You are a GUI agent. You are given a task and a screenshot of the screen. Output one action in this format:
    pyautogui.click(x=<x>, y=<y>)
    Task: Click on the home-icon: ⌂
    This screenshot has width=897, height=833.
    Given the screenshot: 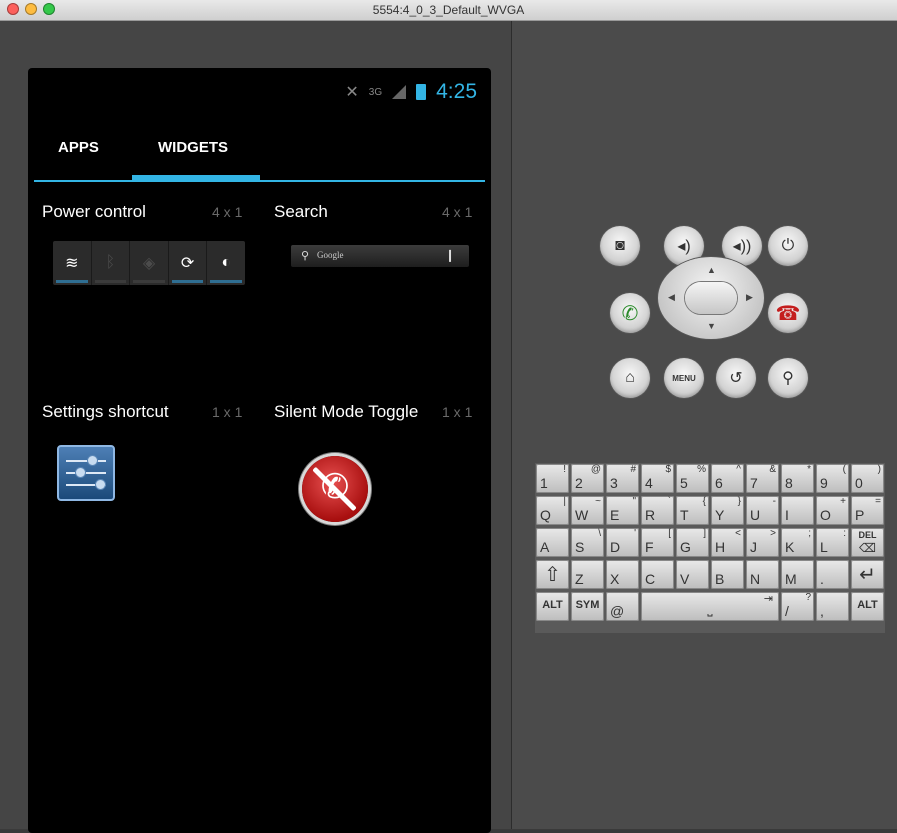 What is the action you would take?
    pyautogui.click(x=630, y=377)
    